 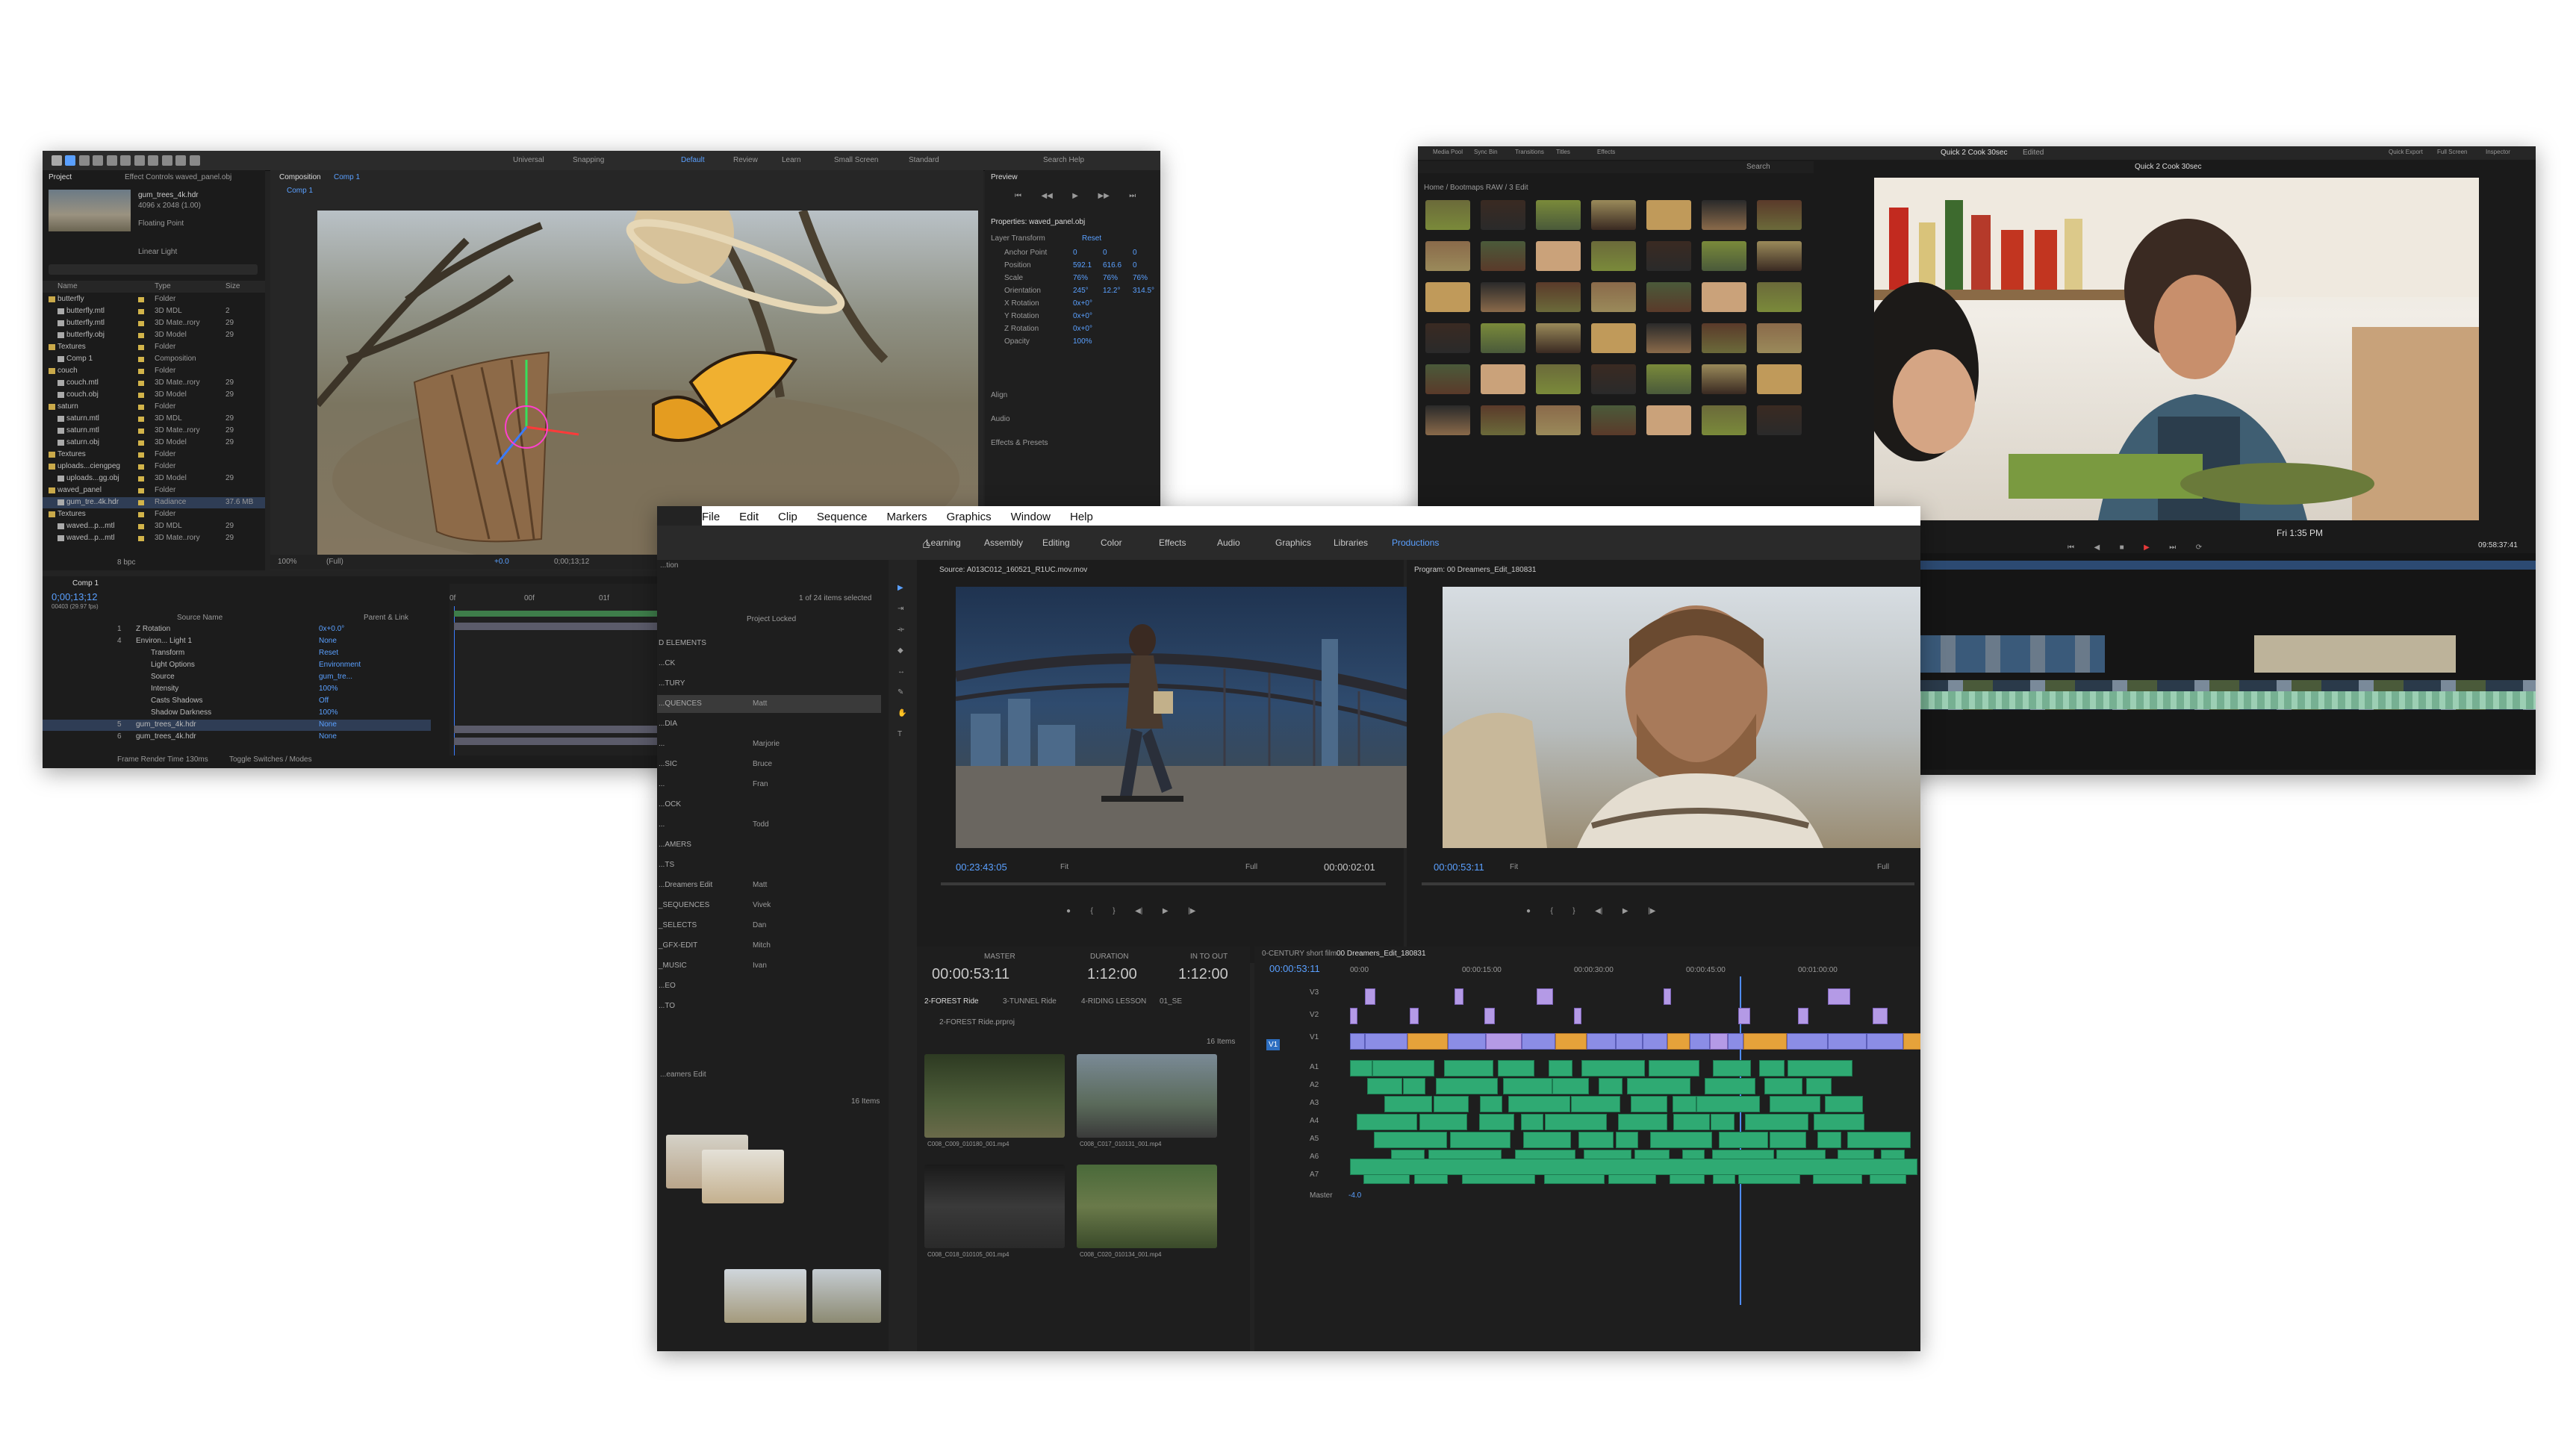 What do you see at coordinates (1314, 1121) in the screenshot?
I see `audio-track-label: A4` at bounding box center [1314, 1121].